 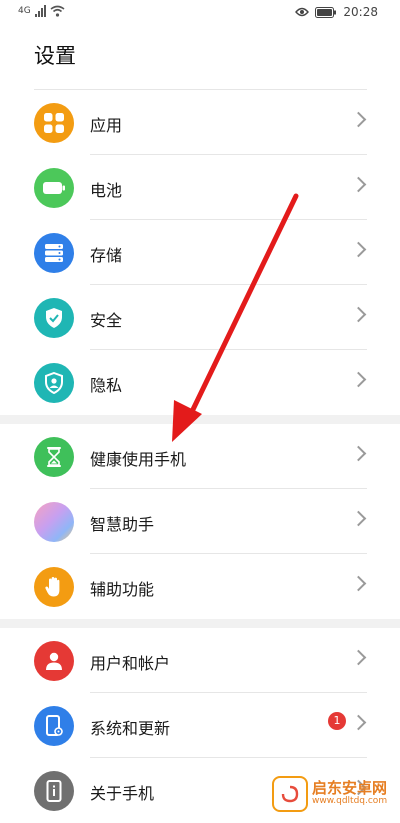 I want to click on wifi-icon, so click(x=57, y=11).